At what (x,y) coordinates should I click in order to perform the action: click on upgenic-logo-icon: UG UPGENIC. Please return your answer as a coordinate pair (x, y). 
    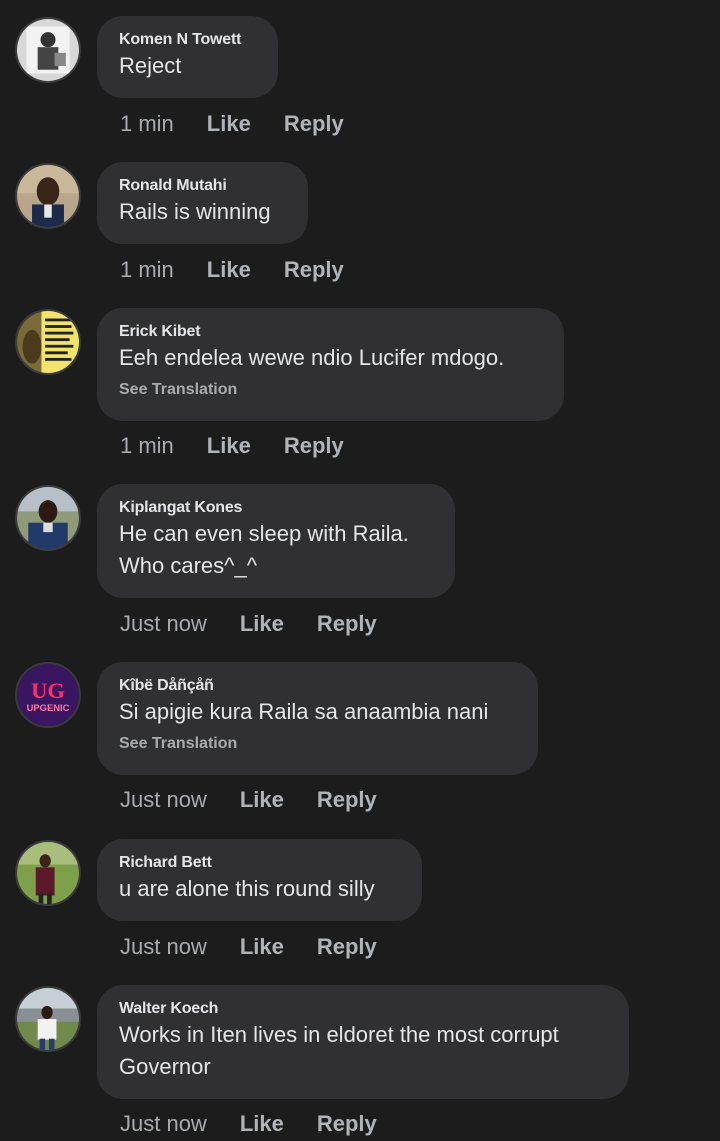
    Looking at the image, I should click on (48, 695).